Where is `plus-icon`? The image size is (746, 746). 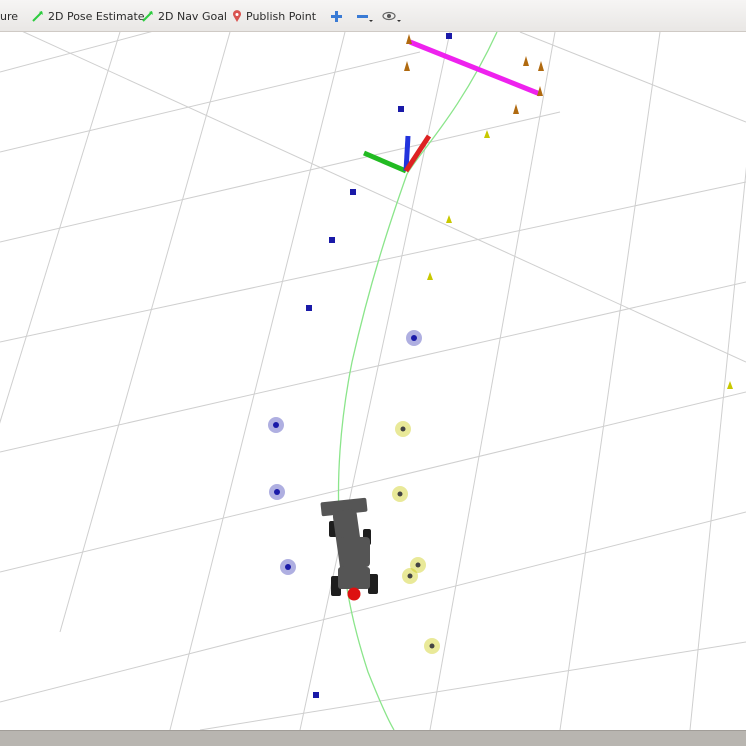 plus-icon is located at coordinates (336, 16).